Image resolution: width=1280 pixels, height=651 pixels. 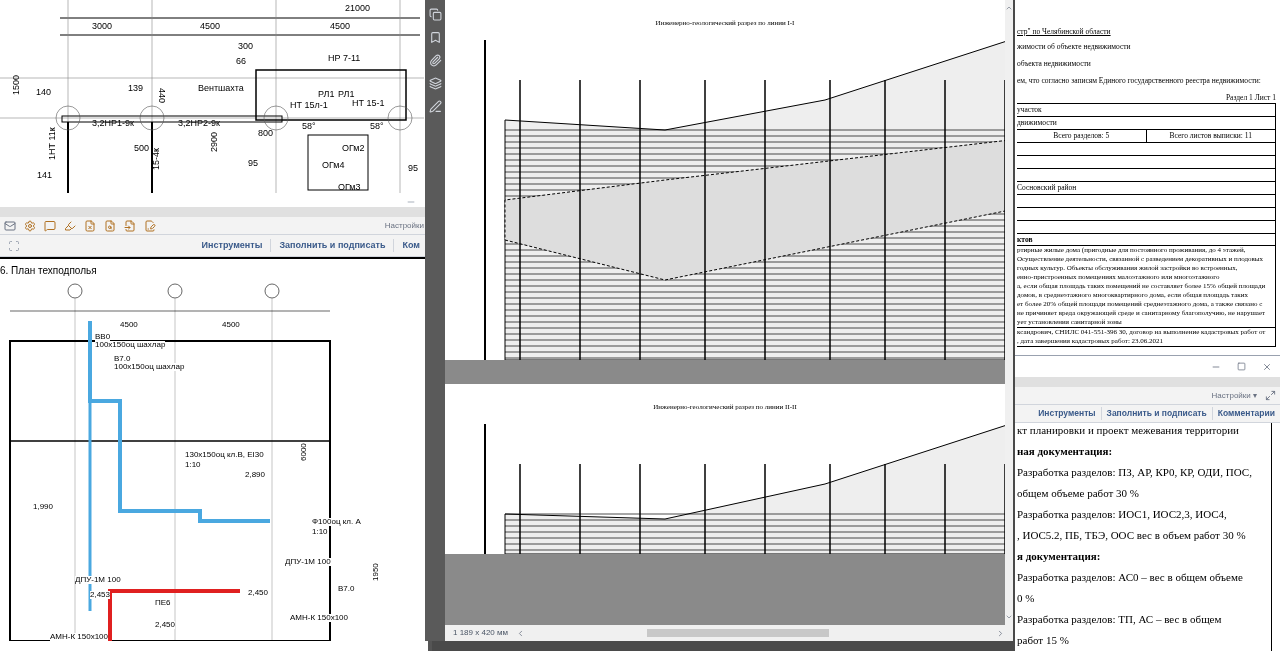 I want to click on plan-label: ПЕ6, so click(x=163, y=603).